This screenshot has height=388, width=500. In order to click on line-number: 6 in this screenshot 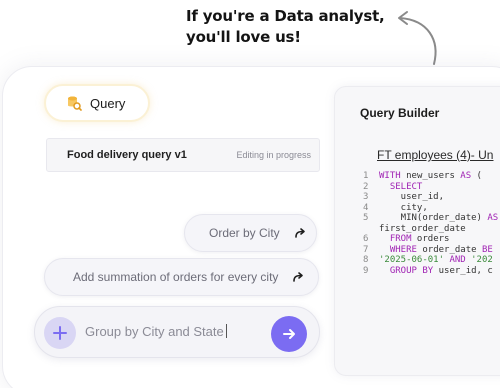, I will do `click(366, 239)`.